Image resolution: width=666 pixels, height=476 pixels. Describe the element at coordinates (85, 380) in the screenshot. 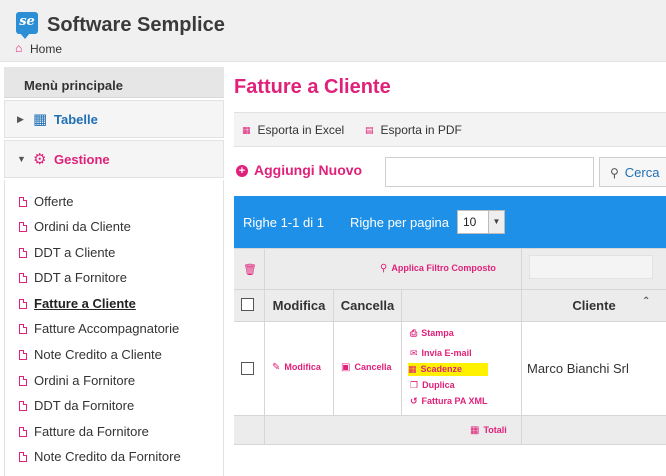

I see `sidebar-item-label: Ordini a Fornitore` at that location.